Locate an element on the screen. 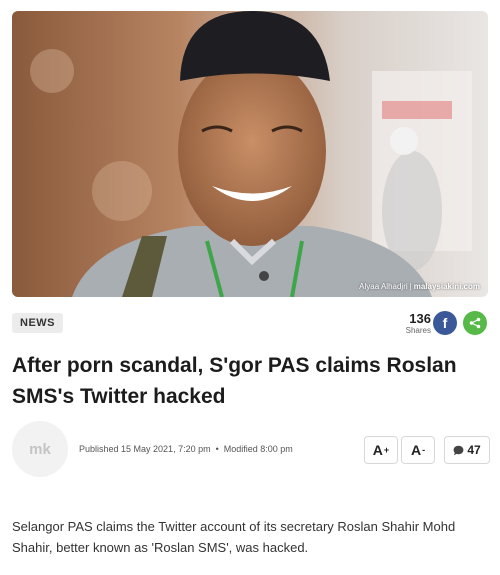 This screenshot has height=575, width=500. photo-credit-brand: malaysiakini.com is located at coordinates (446, 286).